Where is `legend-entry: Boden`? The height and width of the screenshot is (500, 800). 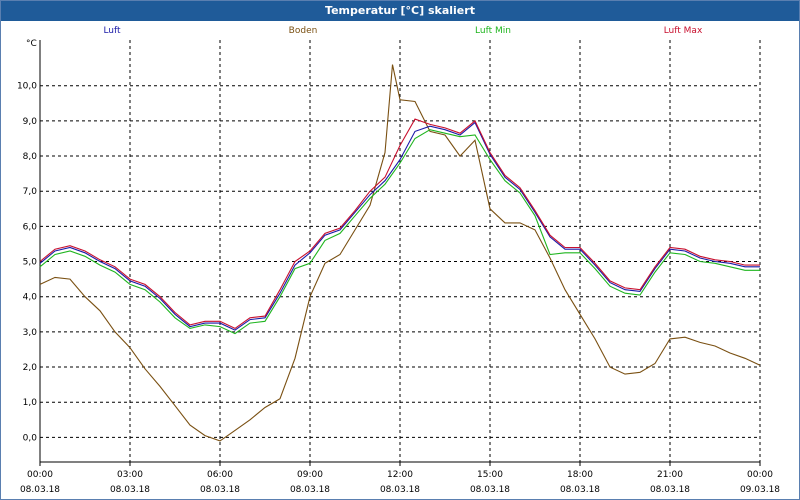 legend-entry: Boden is located at coordinates (303, 31).